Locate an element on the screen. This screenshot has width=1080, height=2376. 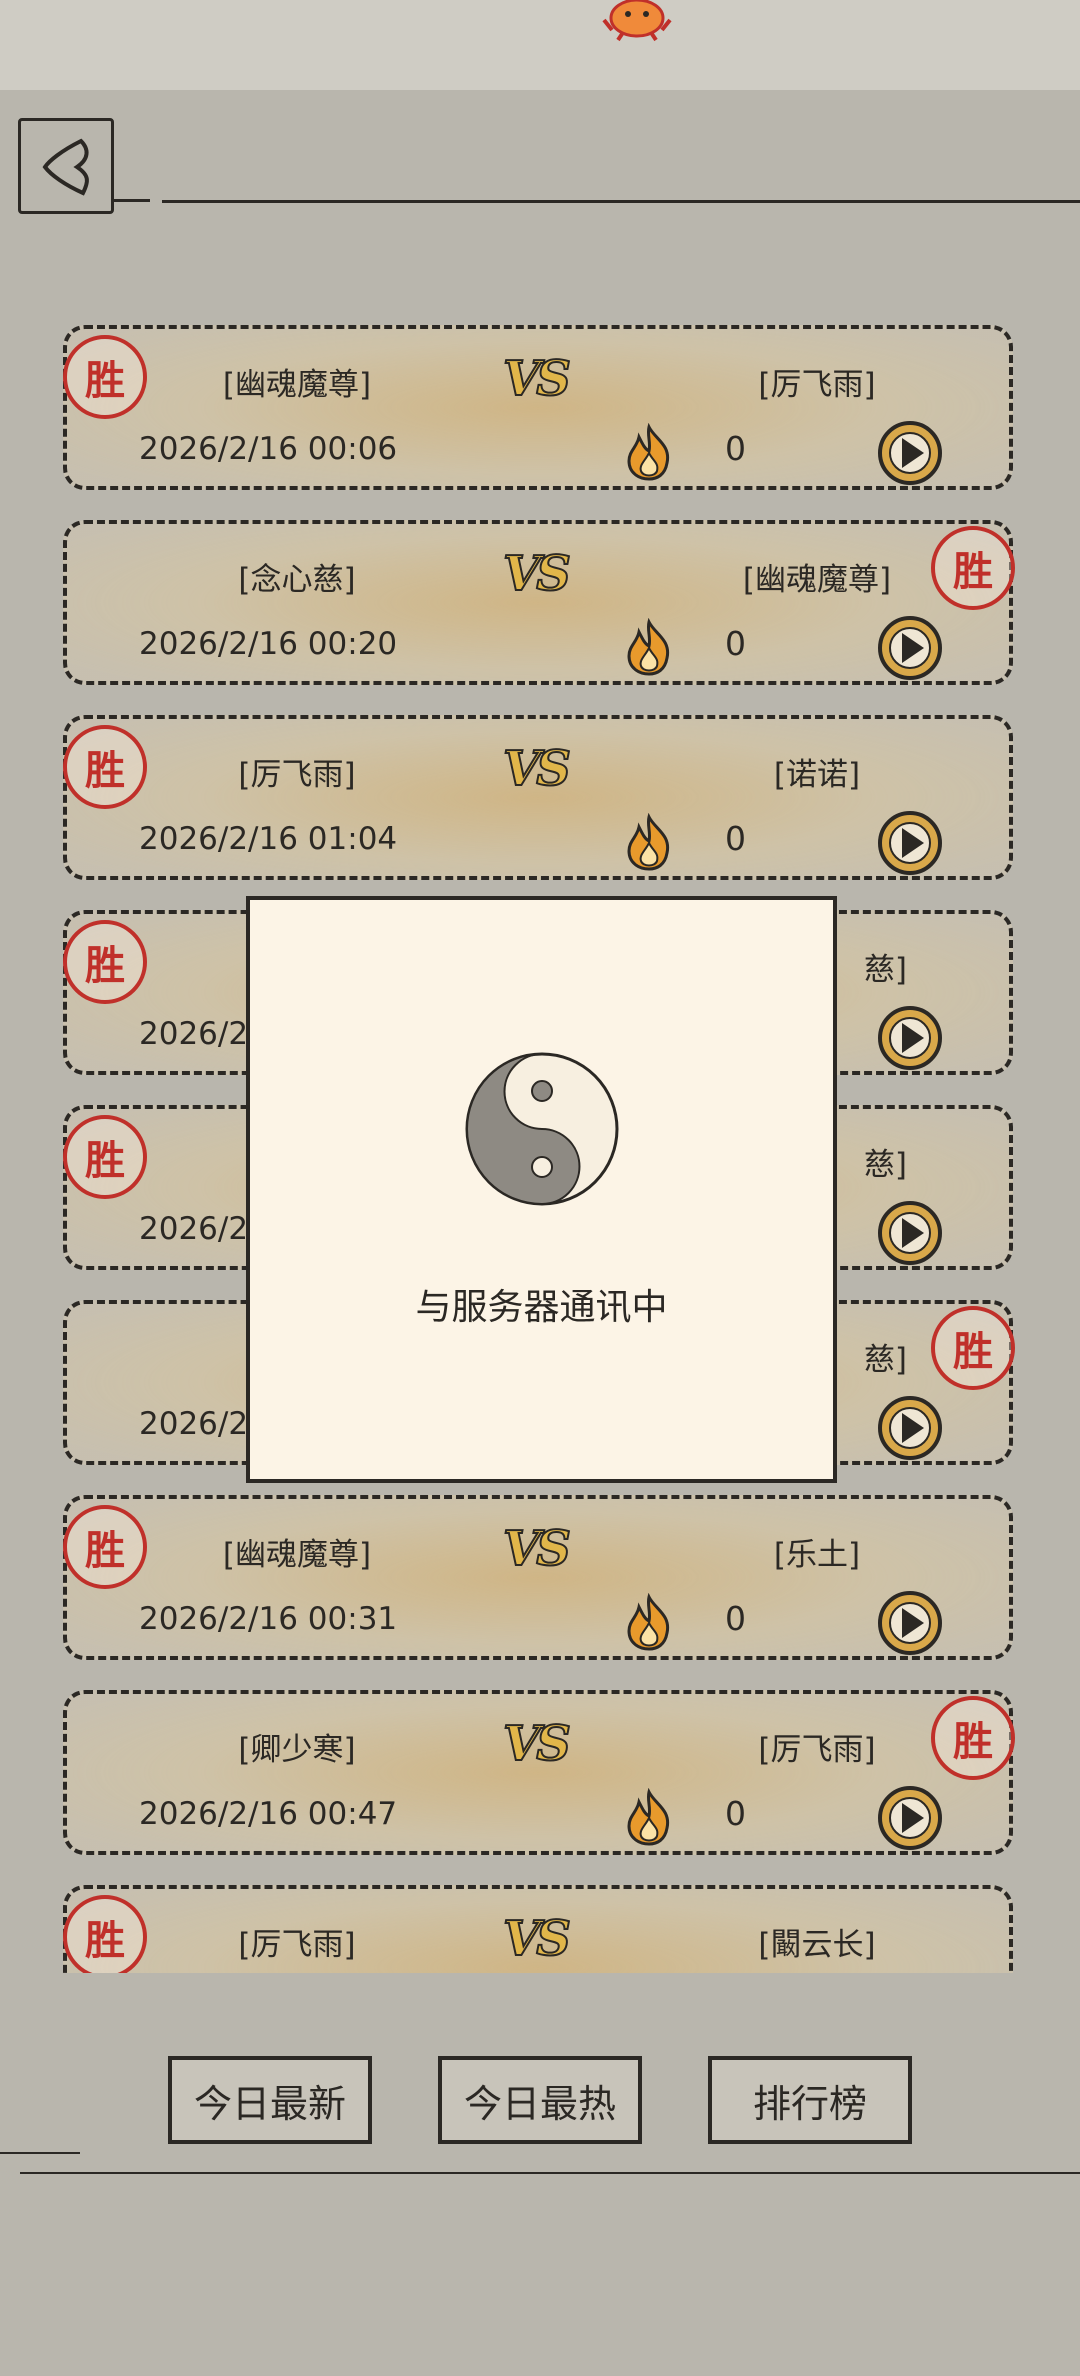
footer-divider-left is located at coordinates (40, 2153).